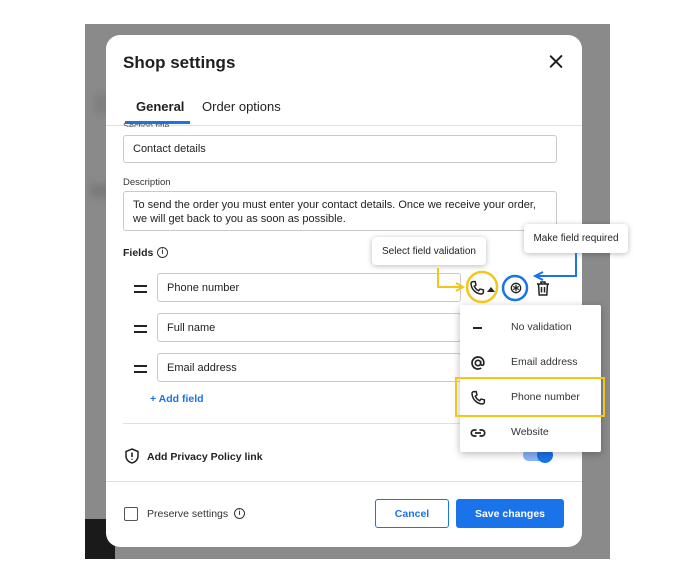 This screenshot has height=582, width=688. Describe the element at coordinates (241, 106) in the screenshot. I see `tab-order-options: Order options` at that location.